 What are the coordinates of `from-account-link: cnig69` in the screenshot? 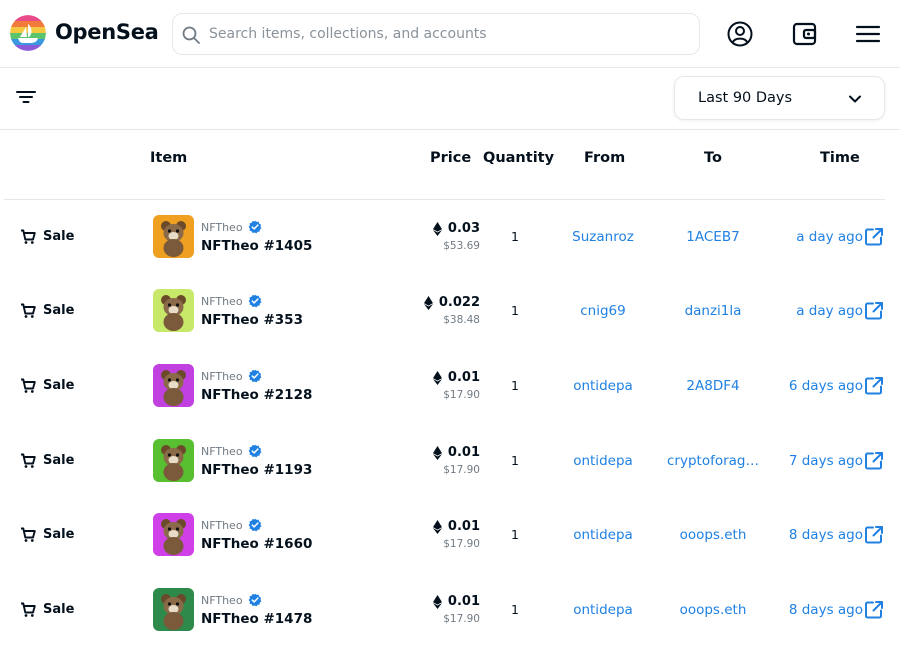 It's located at (603, 311).